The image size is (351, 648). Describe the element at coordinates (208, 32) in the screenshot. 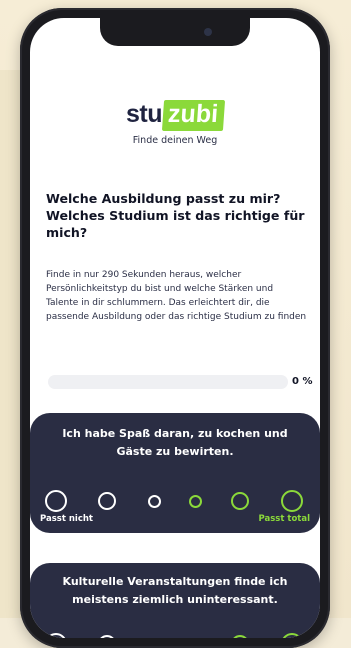

I see `camera-icon` at that location.